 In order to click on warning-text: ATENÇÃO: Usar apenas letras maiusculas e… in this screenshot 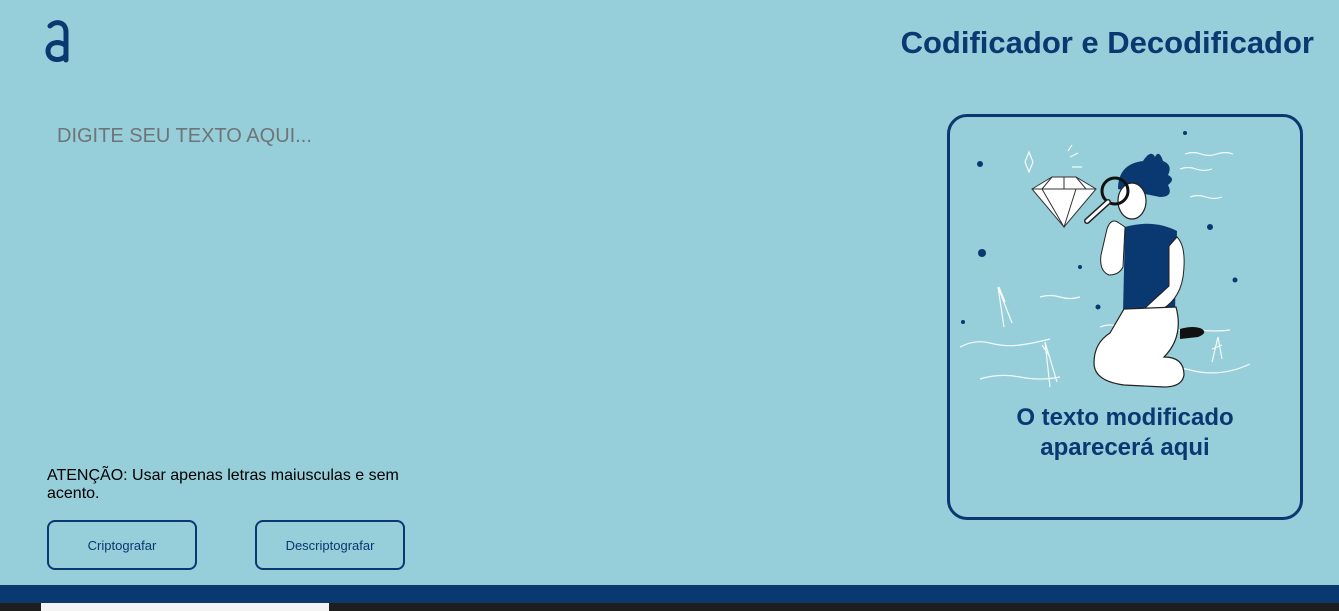, I will do `click(223, 484)`.